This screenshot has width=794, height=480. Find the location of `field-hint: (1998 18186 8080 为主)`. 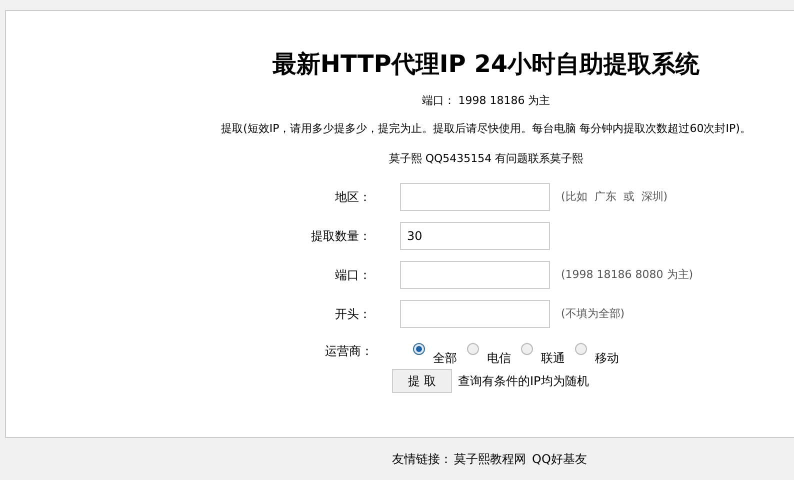

field-hint: (1998 18186 8080 为主) is located at coordinates (627, 274).